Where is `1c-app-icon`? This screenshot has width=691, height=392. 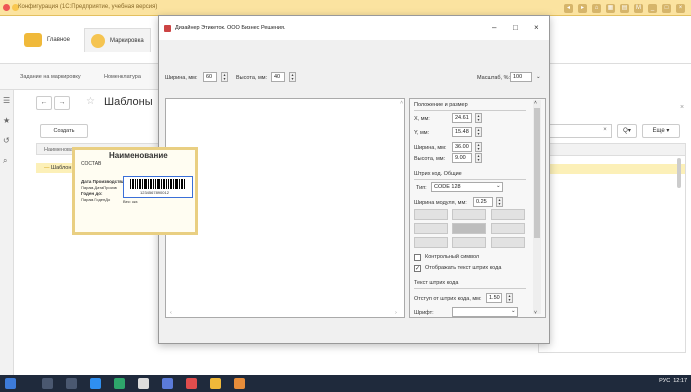 1c-app-icon is located at coordinates (215, 383).